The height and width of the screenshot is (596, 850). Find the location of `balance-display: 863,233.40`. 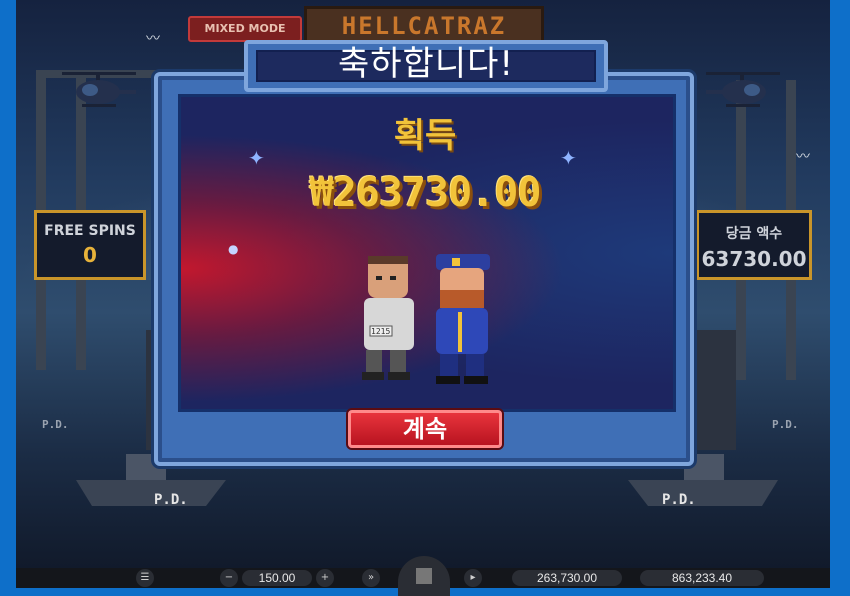

balance-display: 863,233.40 is located at coordinates (702, 578).